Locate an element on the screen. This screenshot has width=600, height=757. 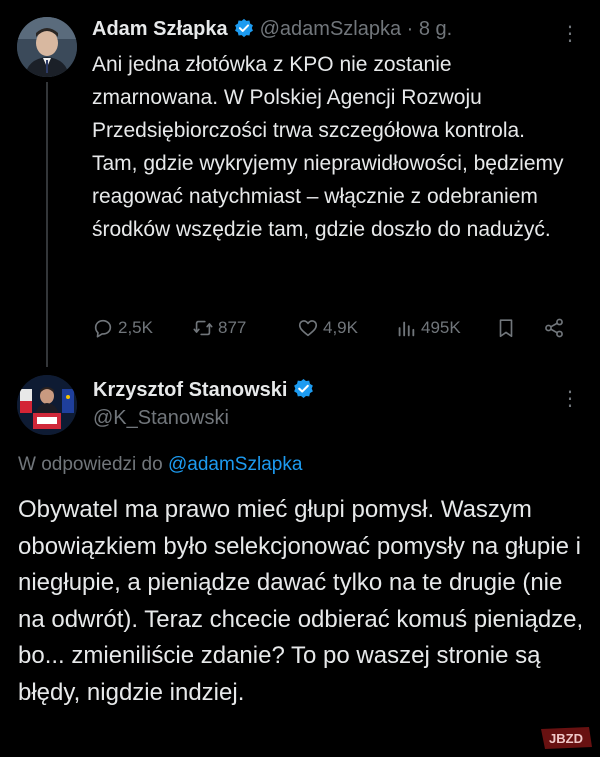
reply-context: W odpowiedzi do @adamSzlapka is located at coordinates (160, 465).